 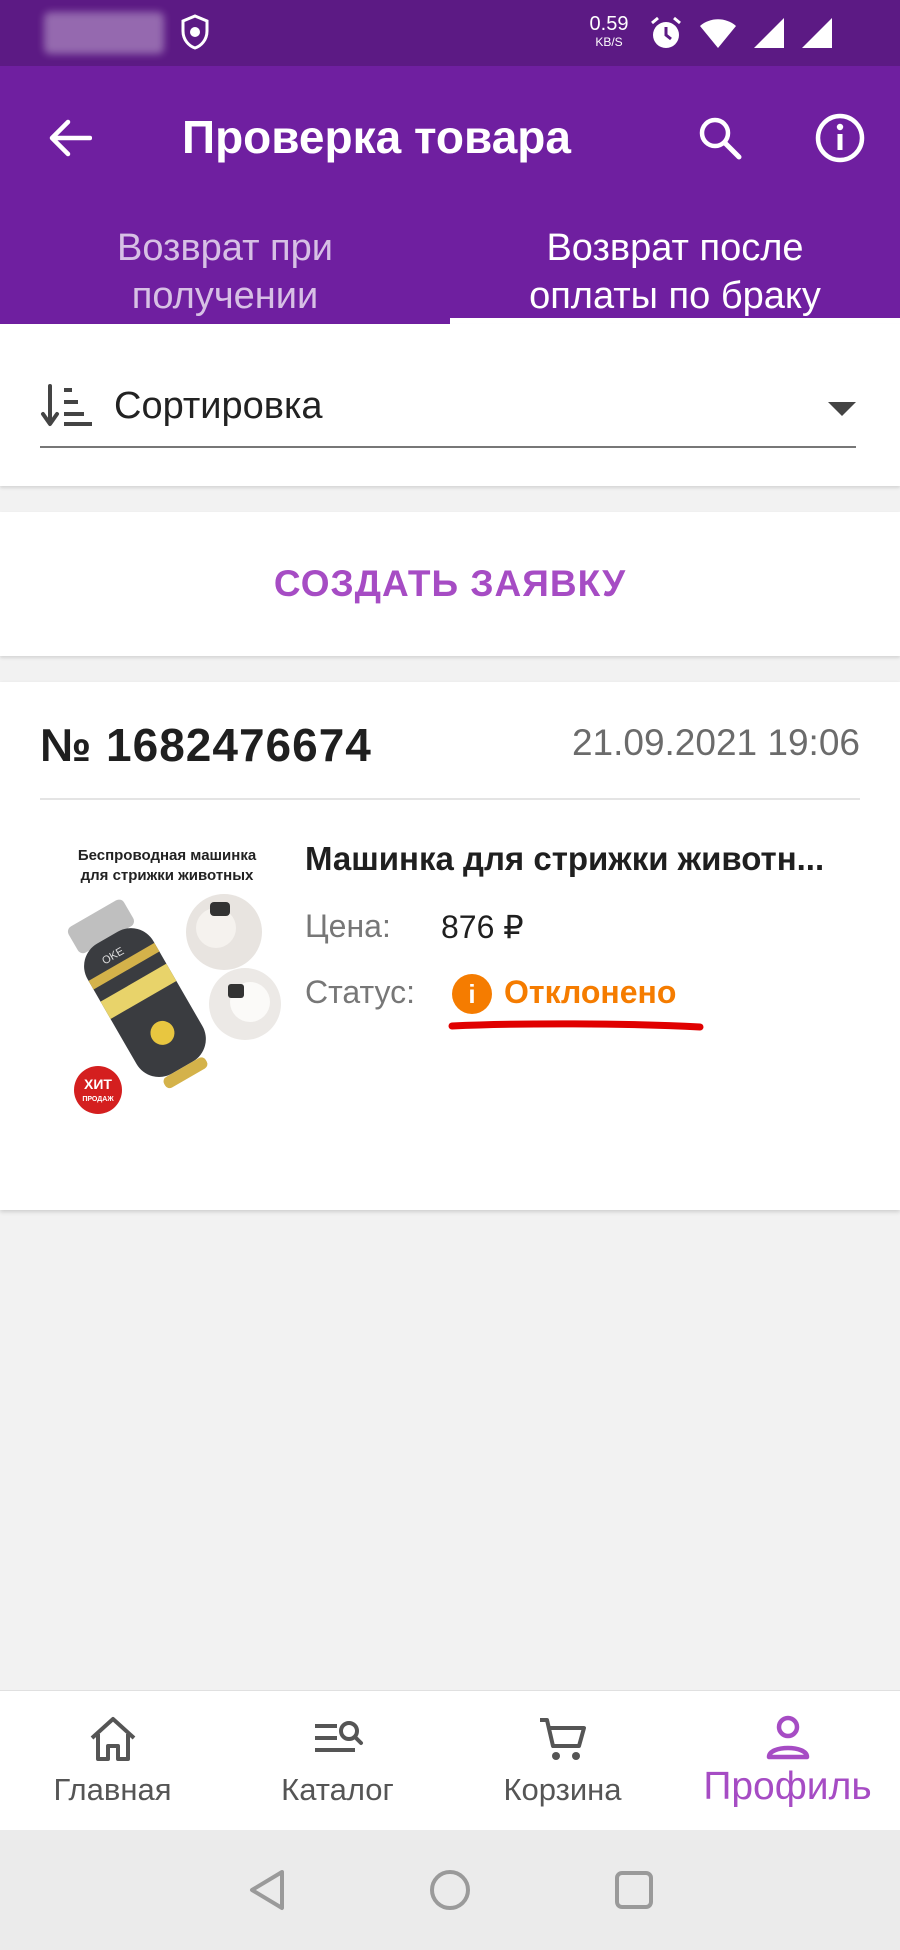 What do you see at coordinates (562, 1789) in the screenshot?
I see `nav-label-cart: Корзина` at bounding box center [562, 1789].